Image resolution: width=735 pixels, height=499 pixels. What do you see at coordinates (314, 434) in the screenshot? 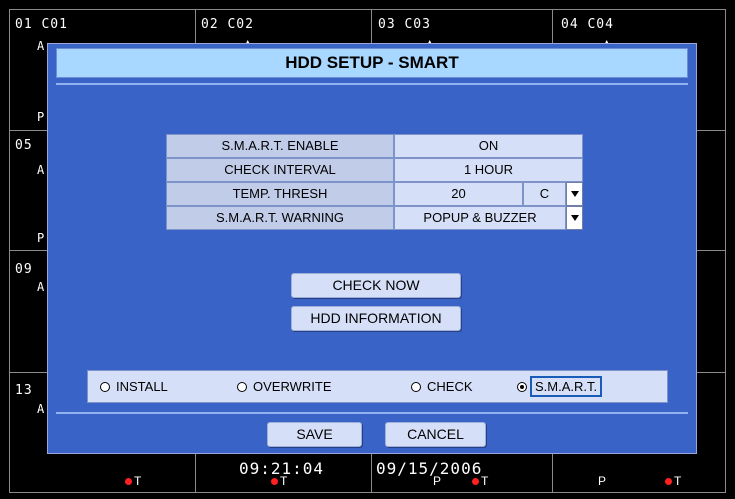
I see `save-button: SAVE` at bounding box center [314, 434].